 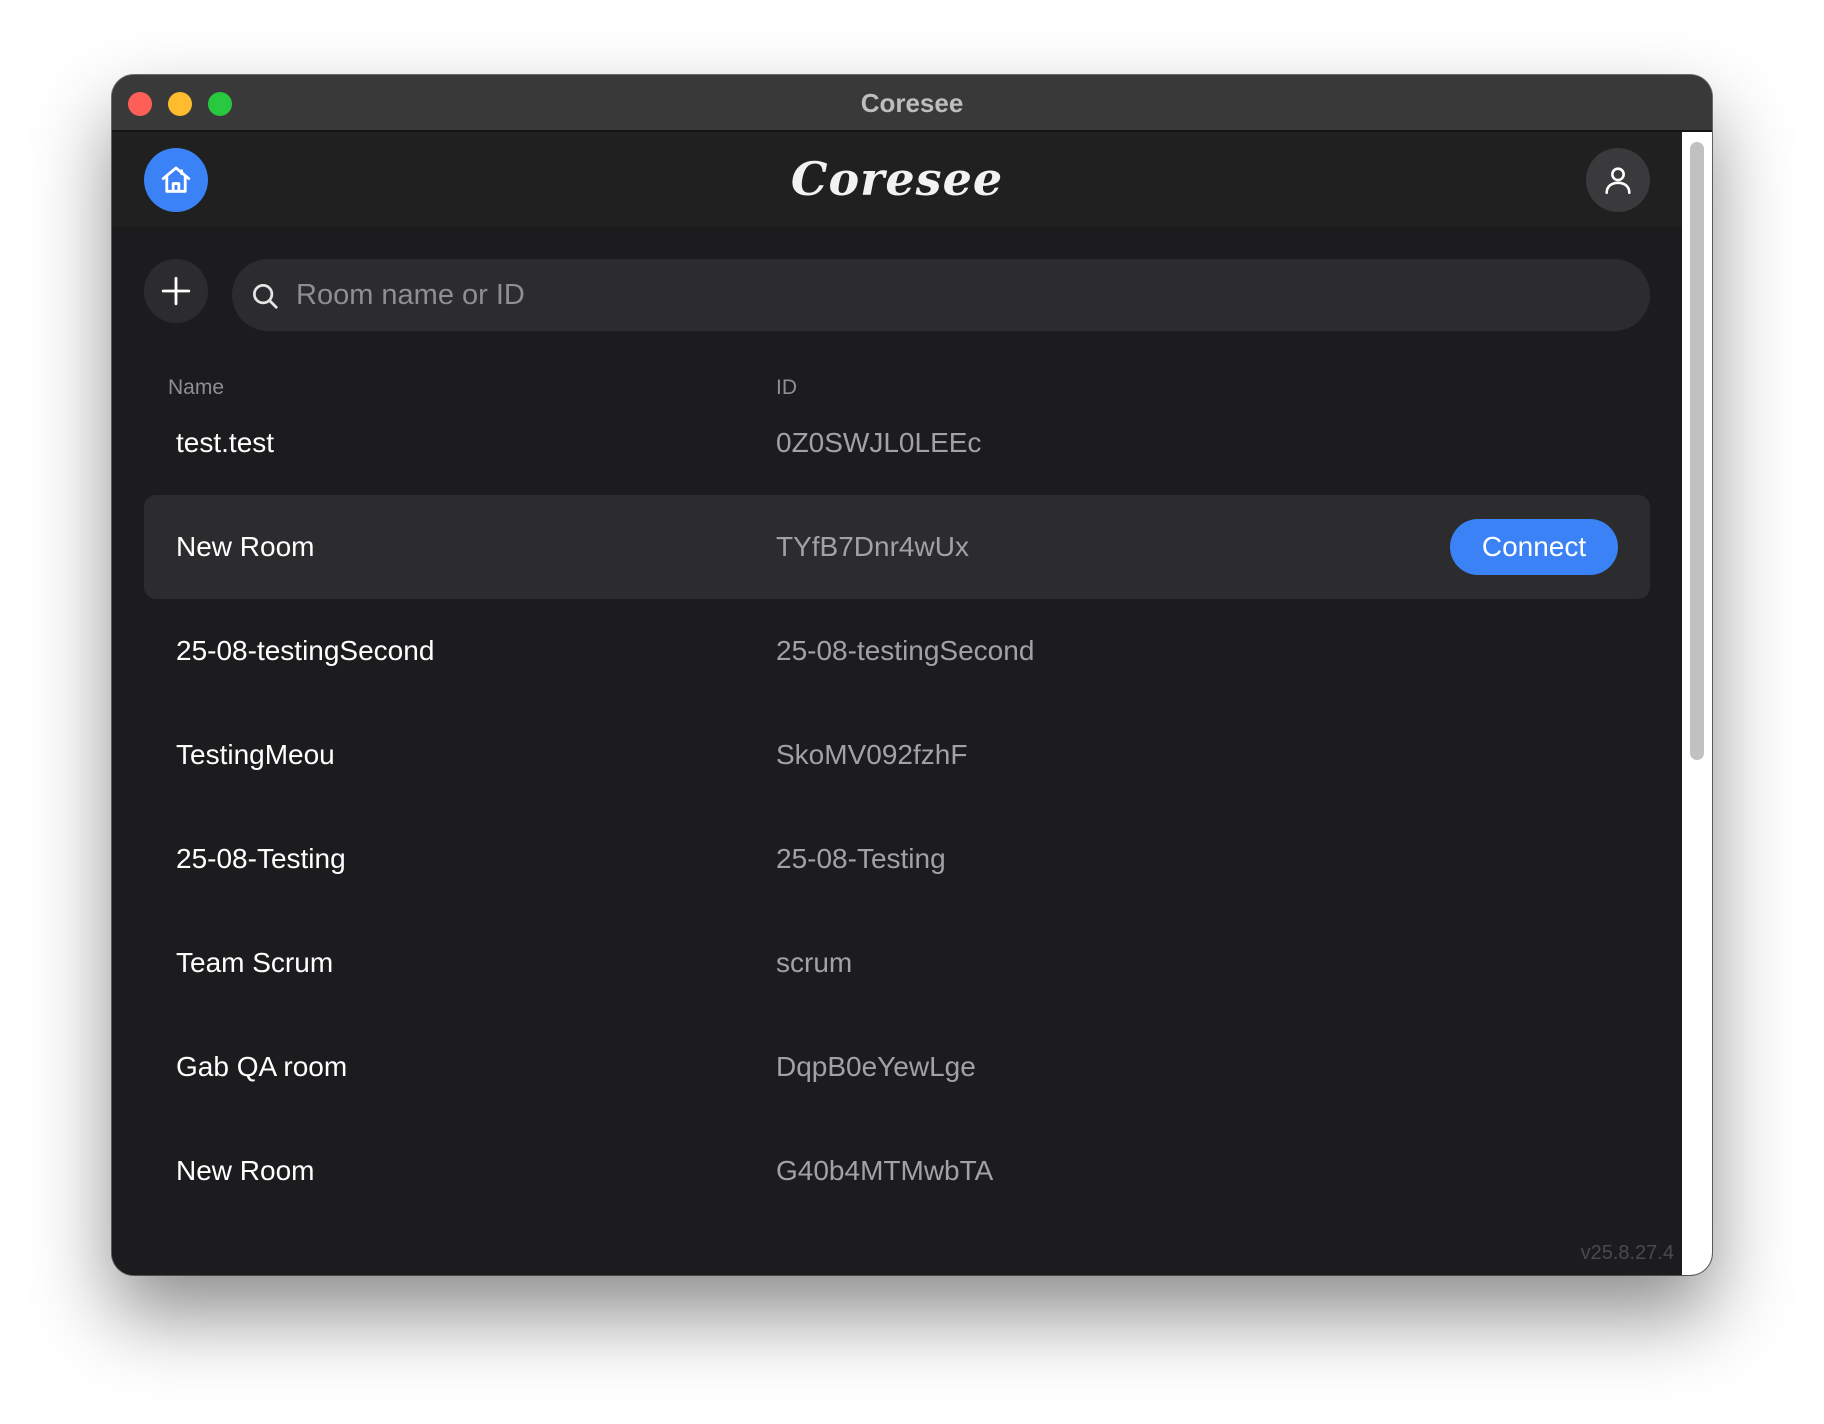 What do you see at coordinates (305, 650) in the screenshot?
I see `room-name: 25-08-testingSecond` at bounding box center [305, 650].